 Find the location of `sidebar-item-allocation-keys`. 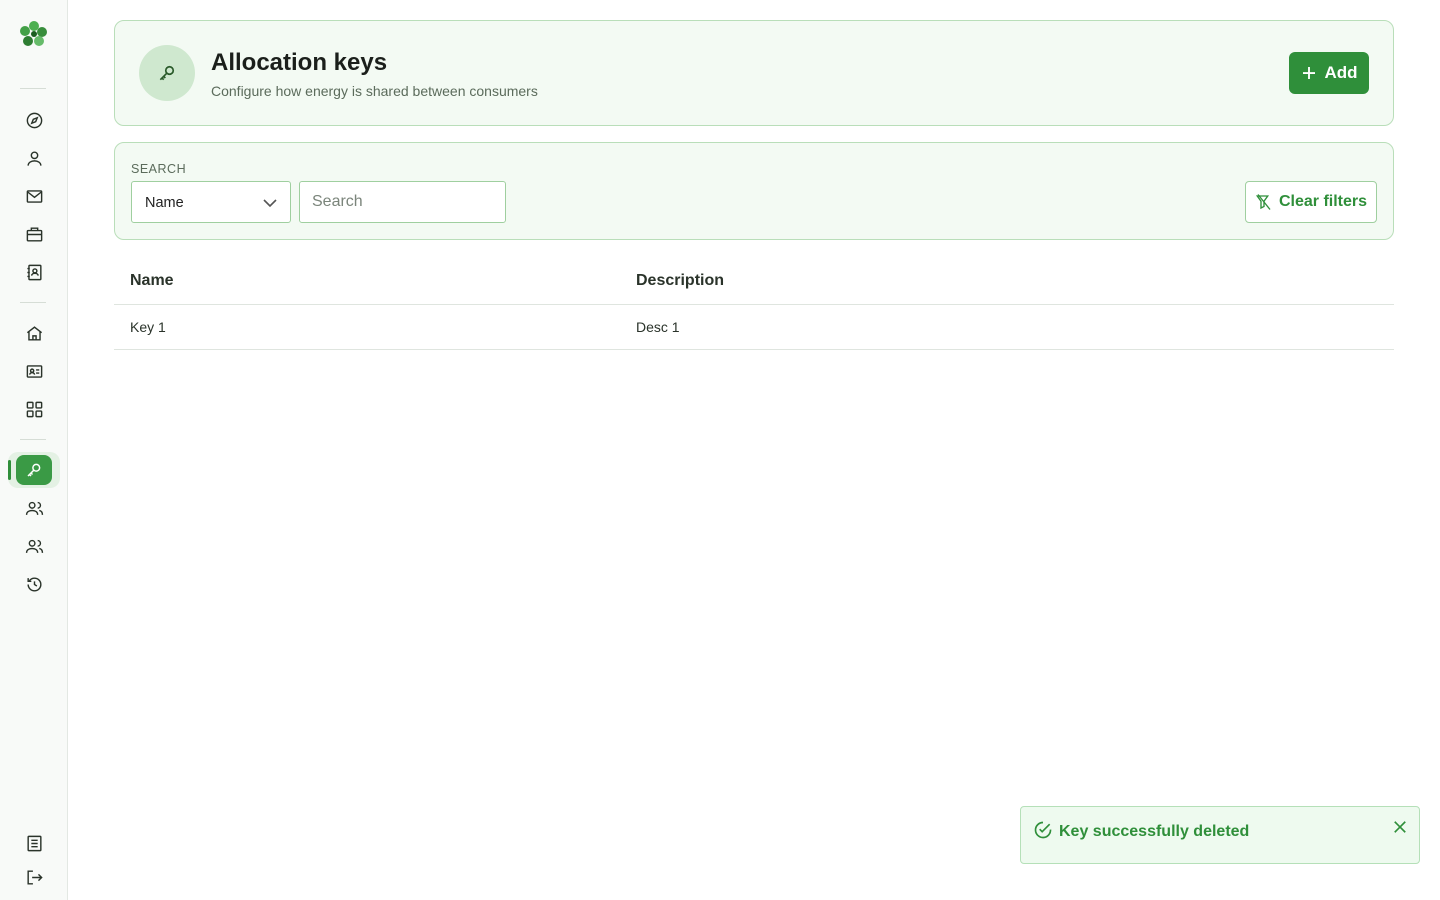

sidebar-item-allocation-keys is located at coordinates (34, 470).